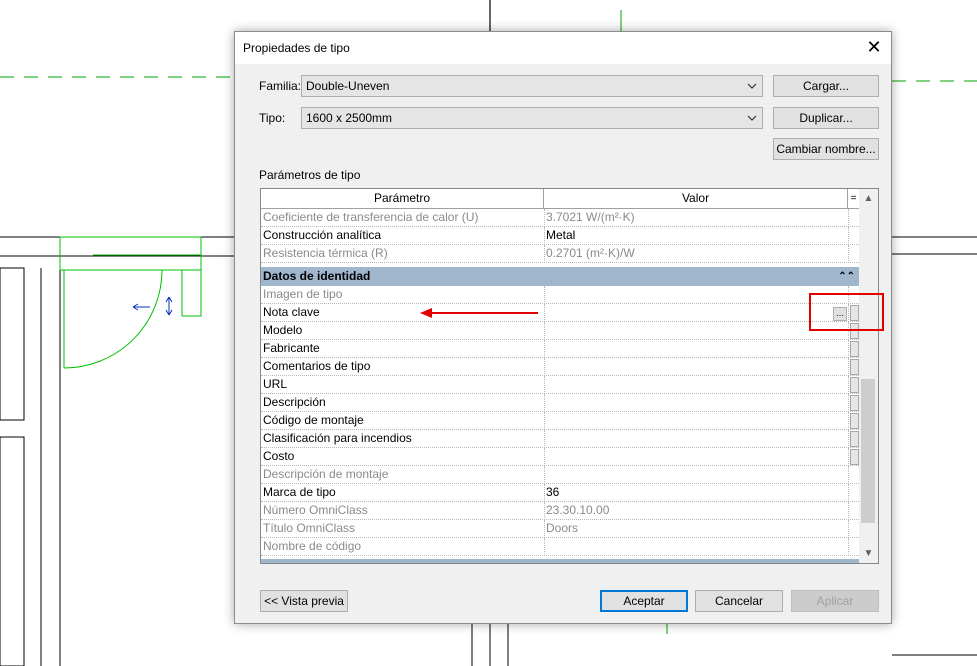 Image resolution: width=977 pixels, height=666 pixels. What do you see at coordinates (590, 253) in the screenshot?
I see `param-value: 0.2701 (m²·K)/W` at bounding box center [590, 253].